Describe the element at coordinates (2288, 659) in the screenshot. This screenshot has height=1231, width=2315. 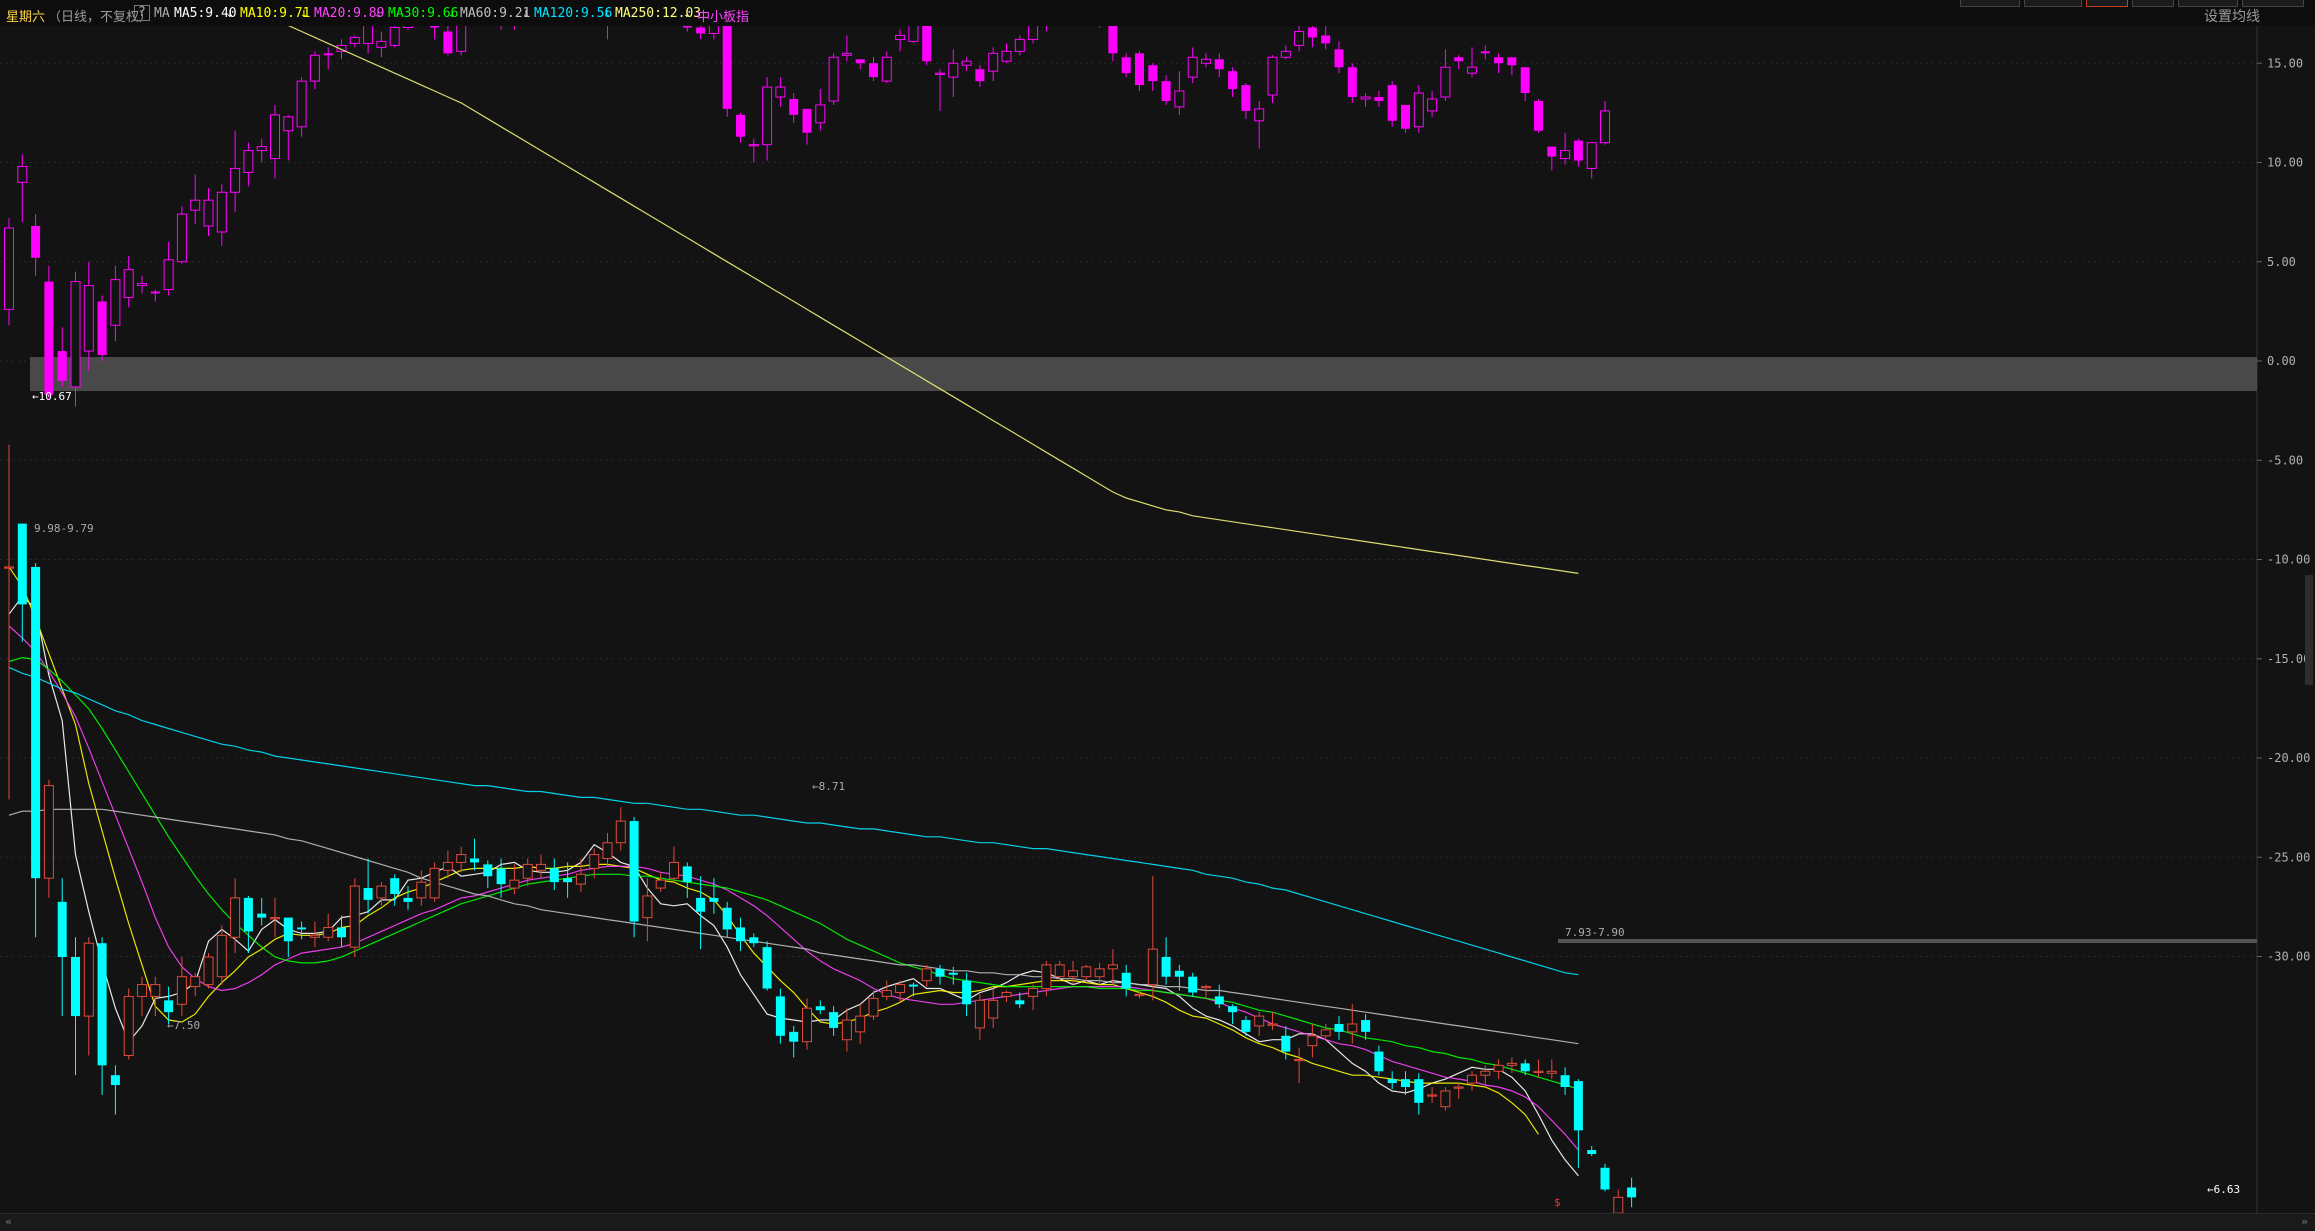
I see `axis-tick-label: -15.00` at that location.